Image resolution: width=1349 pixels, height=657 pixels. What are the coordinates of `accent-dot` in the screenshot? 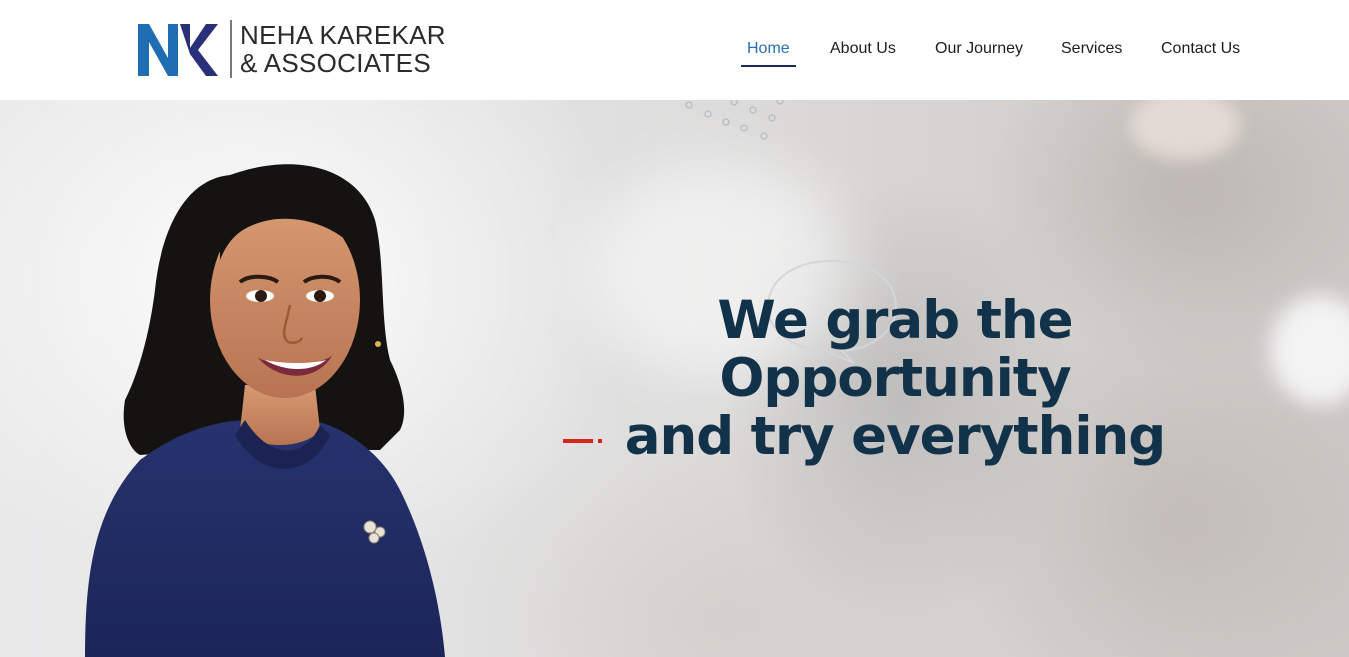 It's located at (600, 441).